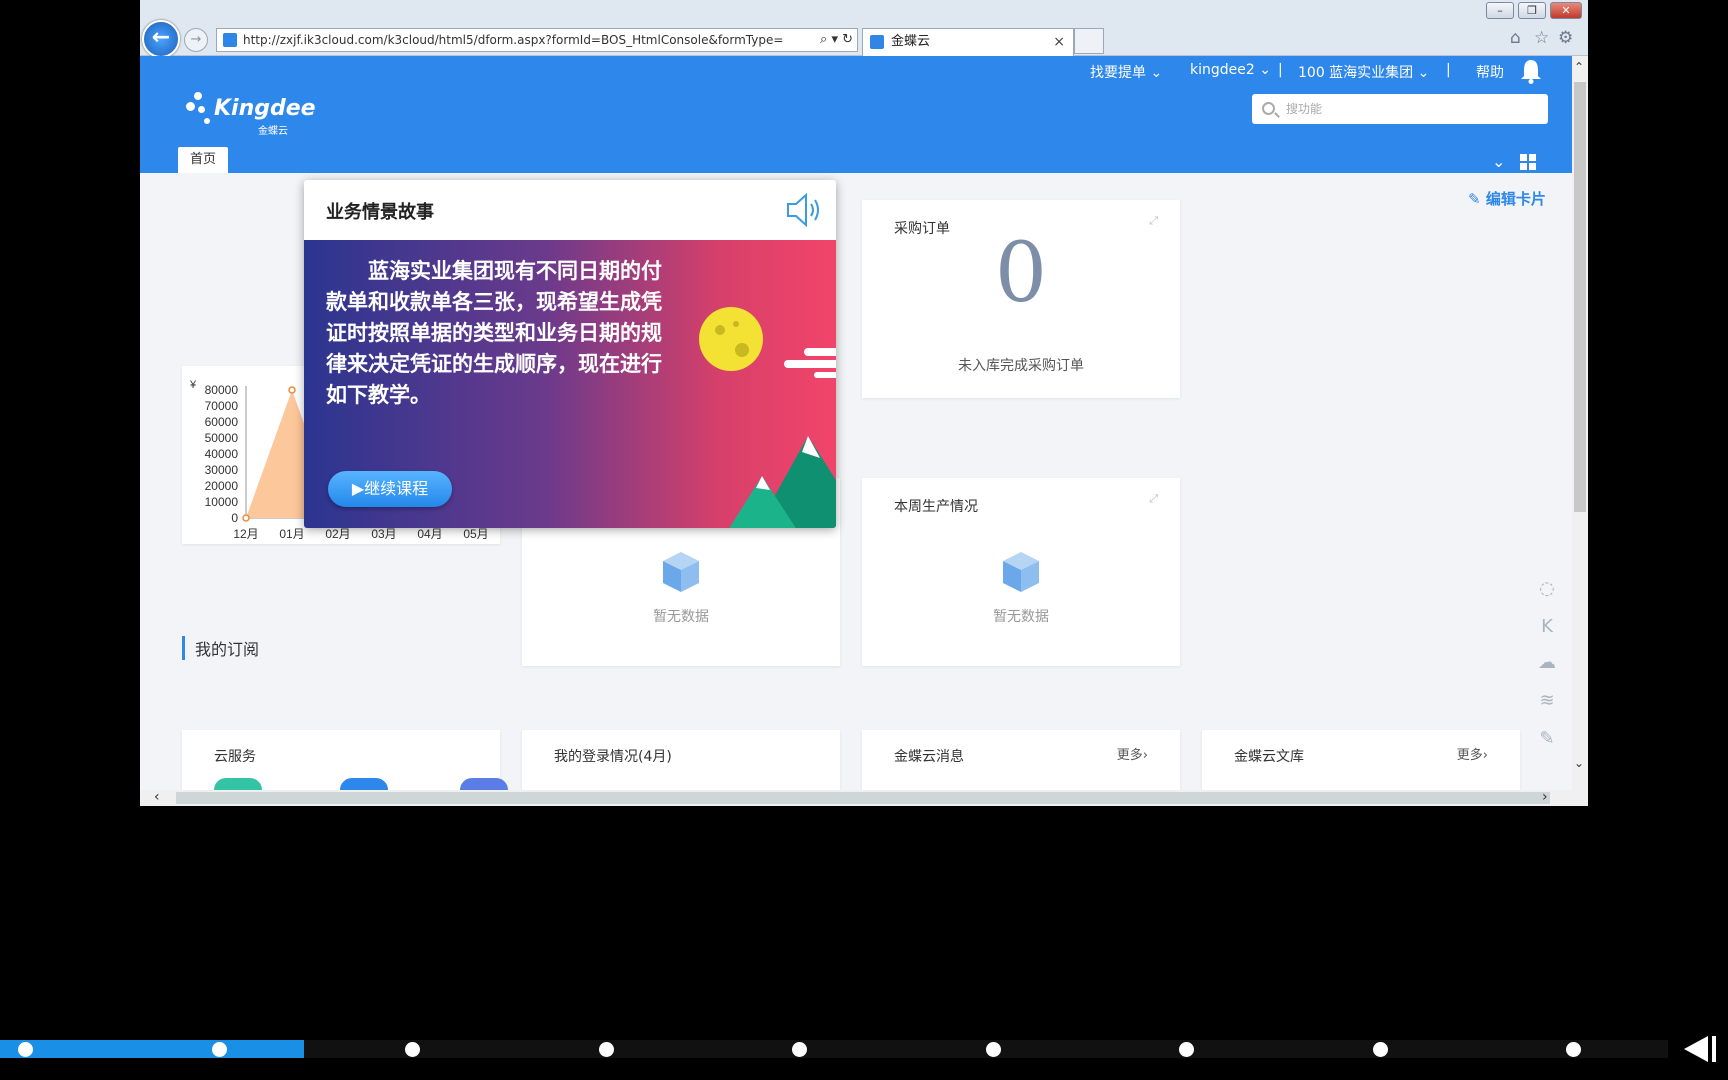  I want to click on grid-view-icon, so click(1528, 162).